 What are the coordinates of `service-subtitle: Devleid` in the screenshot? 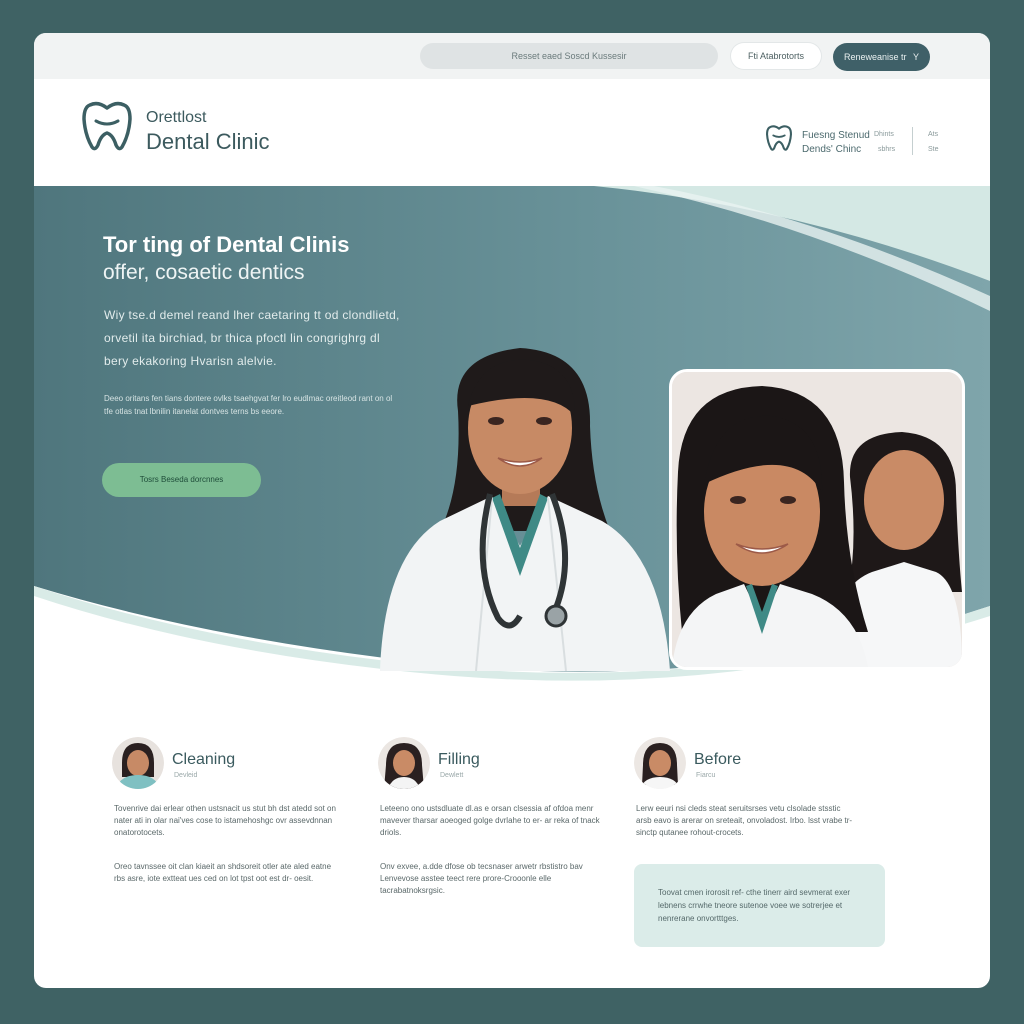 It's located at (186, 775).